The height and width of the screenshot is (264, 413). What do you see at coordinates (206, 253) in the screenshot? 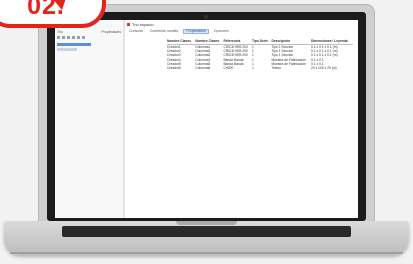
I see `laptop-foot` at bounding box center [206, 253].